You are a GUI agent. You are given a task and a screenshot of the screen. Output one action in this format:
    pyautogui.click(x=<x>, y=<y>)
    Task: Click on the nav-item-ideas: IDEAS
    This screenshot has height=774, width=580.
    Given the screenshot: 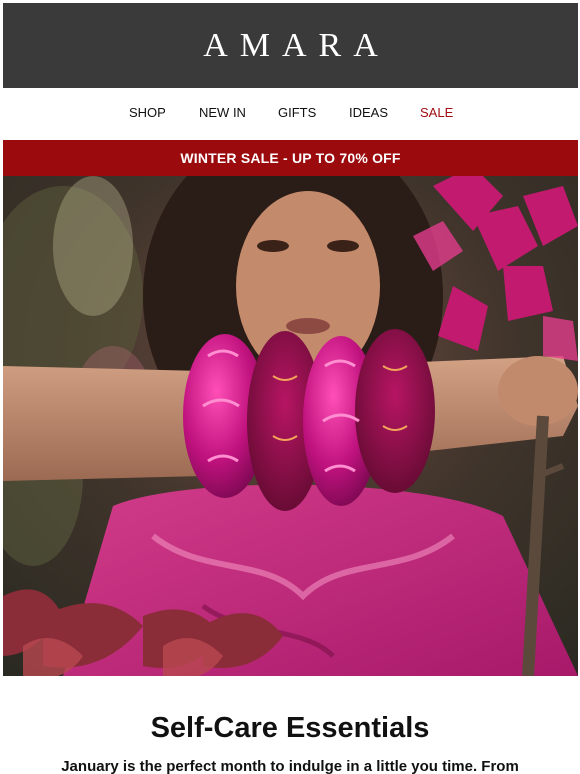 What is the action you would take?
    pyautogui.click(x=368, y=112)
    